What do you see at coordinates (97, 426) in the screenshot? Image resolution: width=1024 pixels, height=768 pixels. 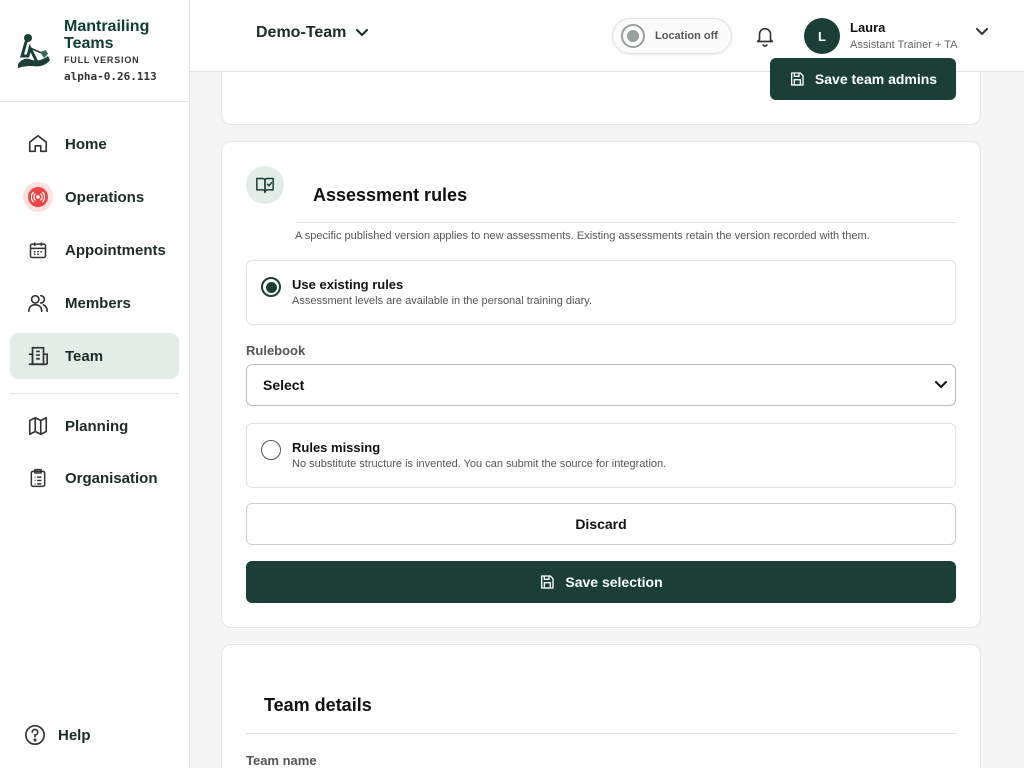 I see `sidebar-item-label: Planning` at bounding box center [97, 426].